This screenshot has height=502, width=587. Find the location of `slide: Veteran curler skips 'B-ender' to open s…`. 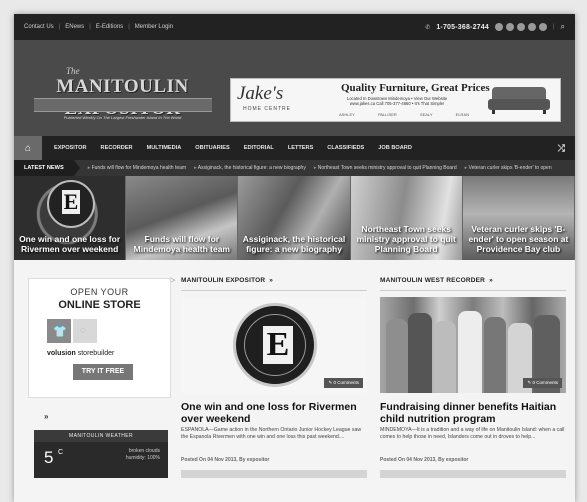

slide: Veteran curler skips 'B-ender' to open s… is located at coordinates (518, 218).